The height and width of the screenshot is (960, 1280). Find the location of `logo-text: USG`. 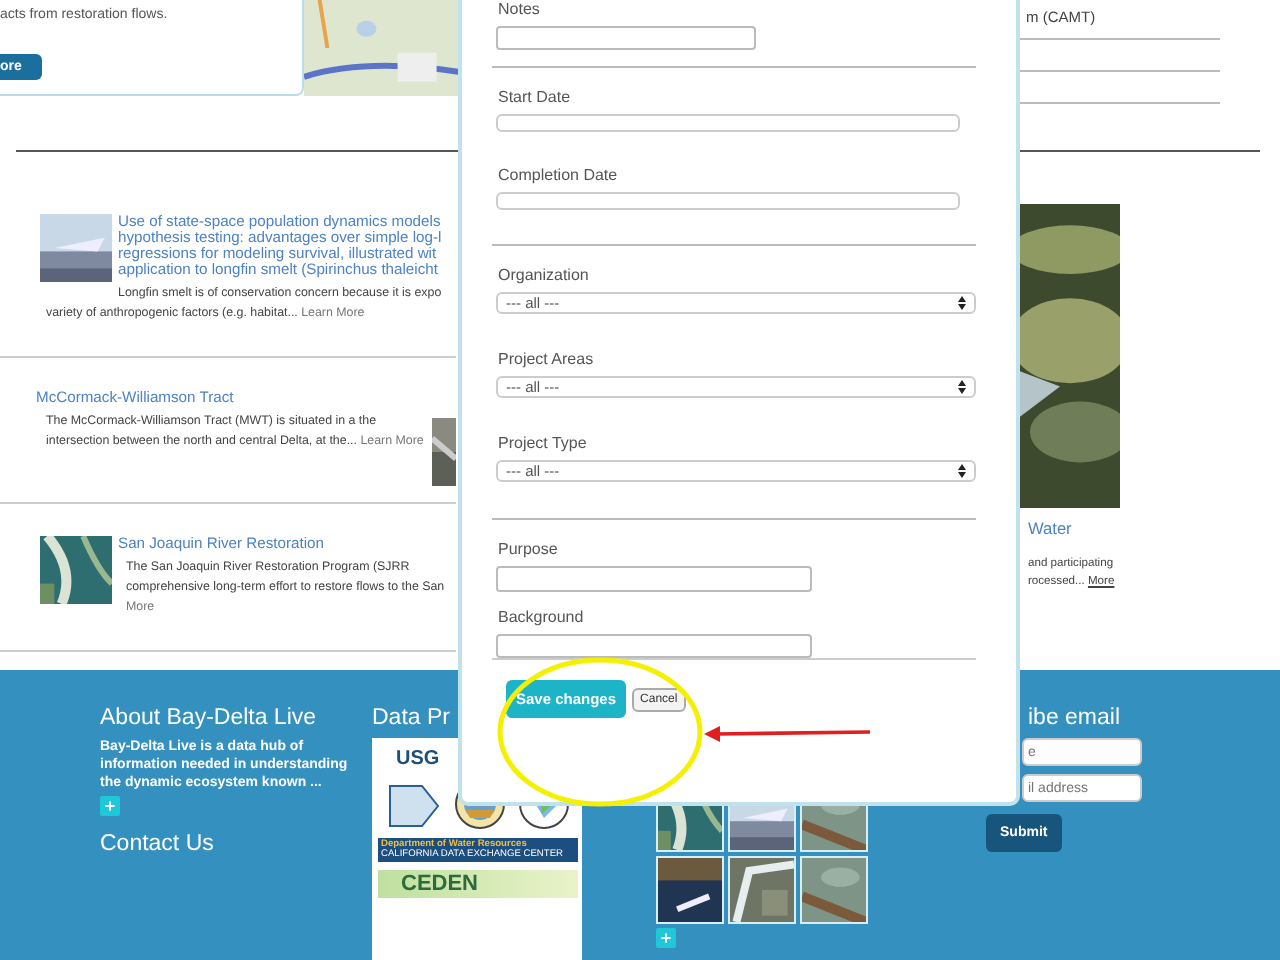

logo-text: USG is located at coordinates (418, 759).